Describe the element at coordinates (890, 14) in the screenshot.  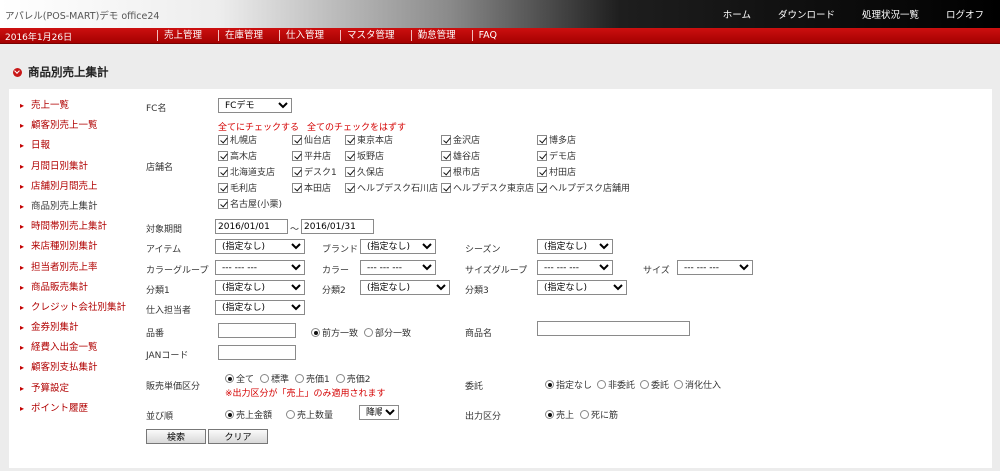
I see `nav-process-status: 処理状況一覧` at that location.